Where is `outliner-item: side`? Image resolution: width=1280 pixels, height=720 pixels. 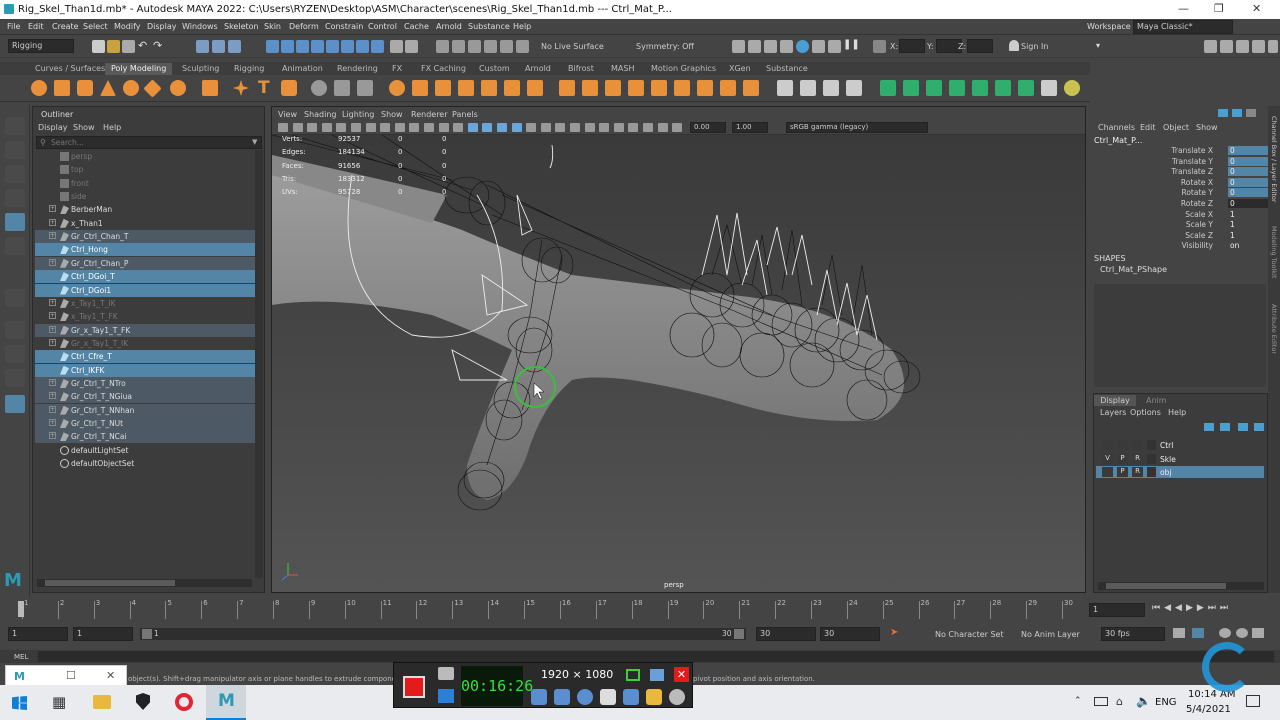 outliner-item: side is located at coordinates (146, 196).